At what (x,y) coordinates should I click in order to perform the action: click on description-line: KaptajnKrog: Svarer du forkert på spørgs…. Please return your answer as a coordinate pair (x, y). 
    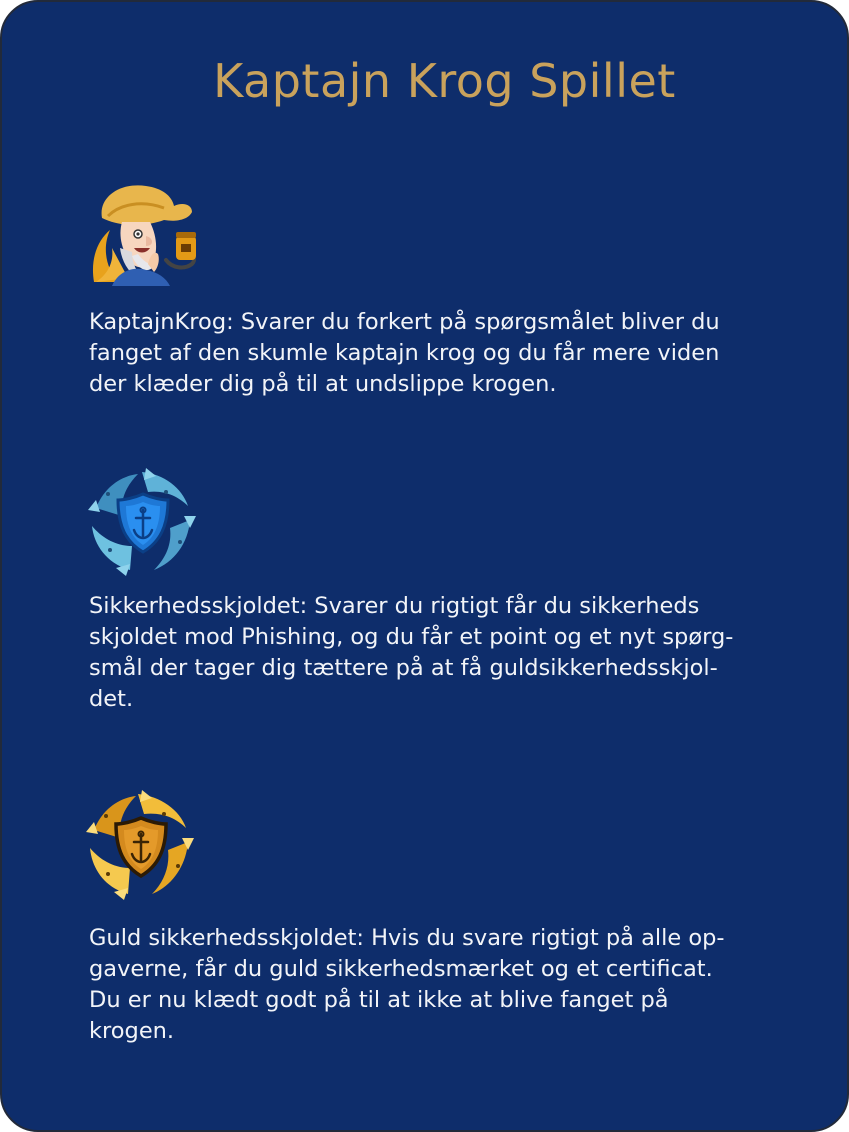
    Looking at the image, I should click on (404, 322).